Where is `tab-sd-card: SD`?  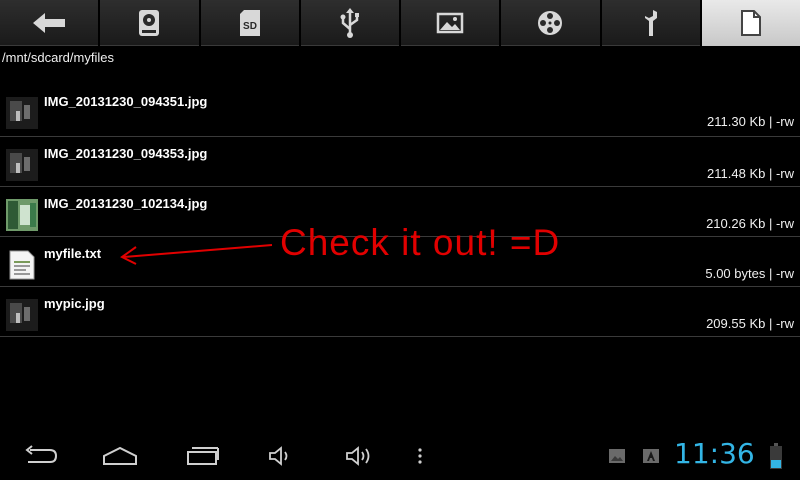 tab-sd-card: SD is located at coordinates (249, 23).